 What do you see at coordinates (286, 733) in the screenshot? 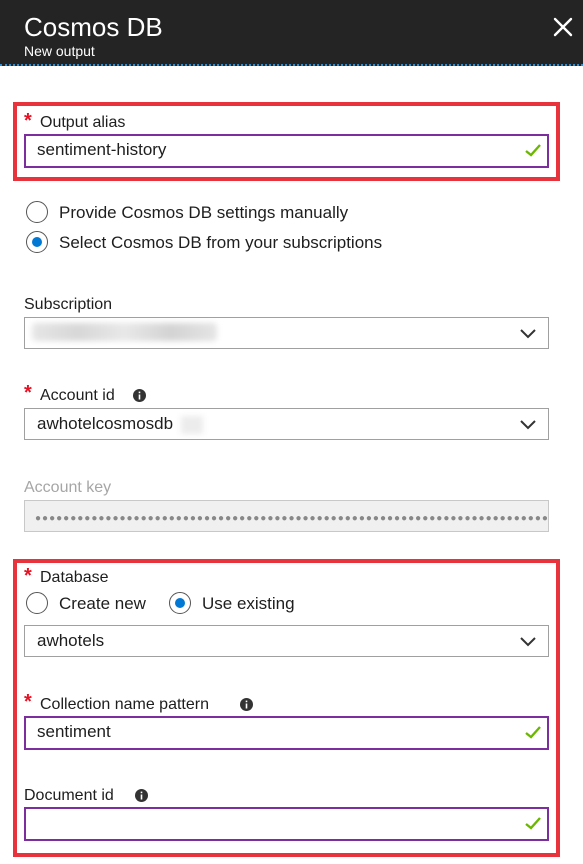
I see `collection-name-pattern-input: sentiment` at bounding box center [286, 733].